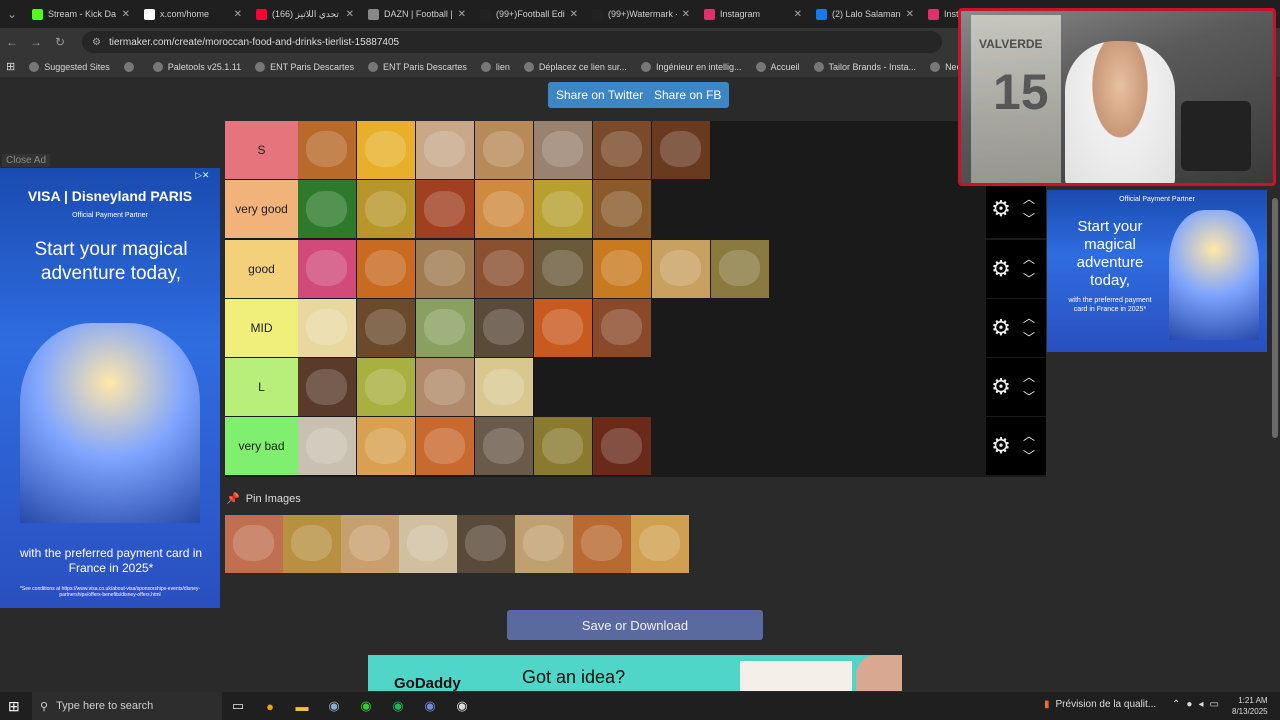 This screenshot has width=1280, height=720. I want to click on network-icon: ▭, so click(1213, 704).